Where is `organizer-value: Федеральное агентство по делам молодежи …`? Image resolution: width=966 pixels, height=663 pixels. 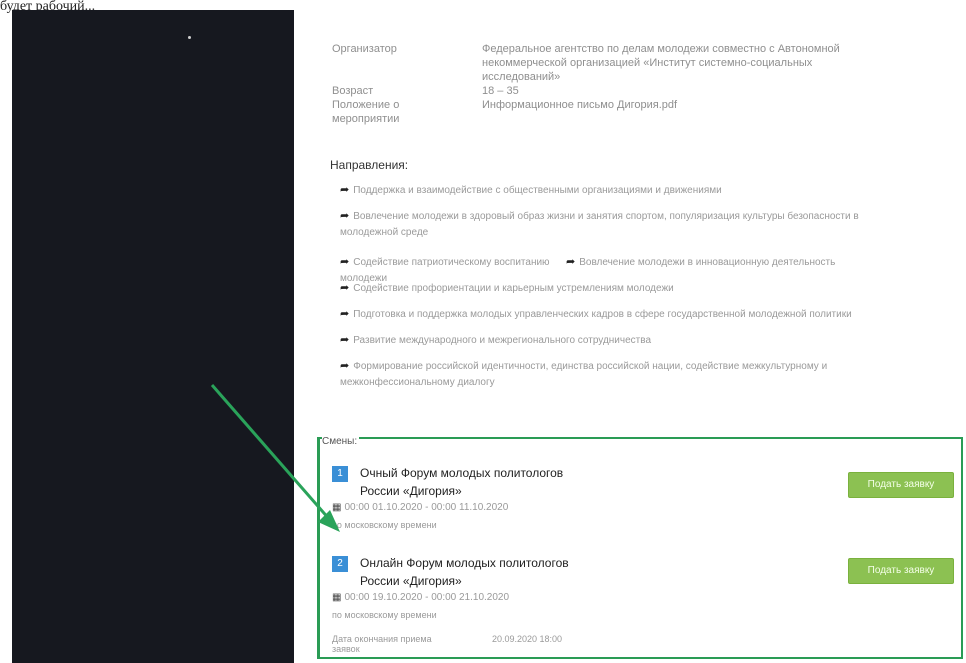 organizer-value: Федеральное агентство по делам молодежи … is located at coordinates (661, 63).